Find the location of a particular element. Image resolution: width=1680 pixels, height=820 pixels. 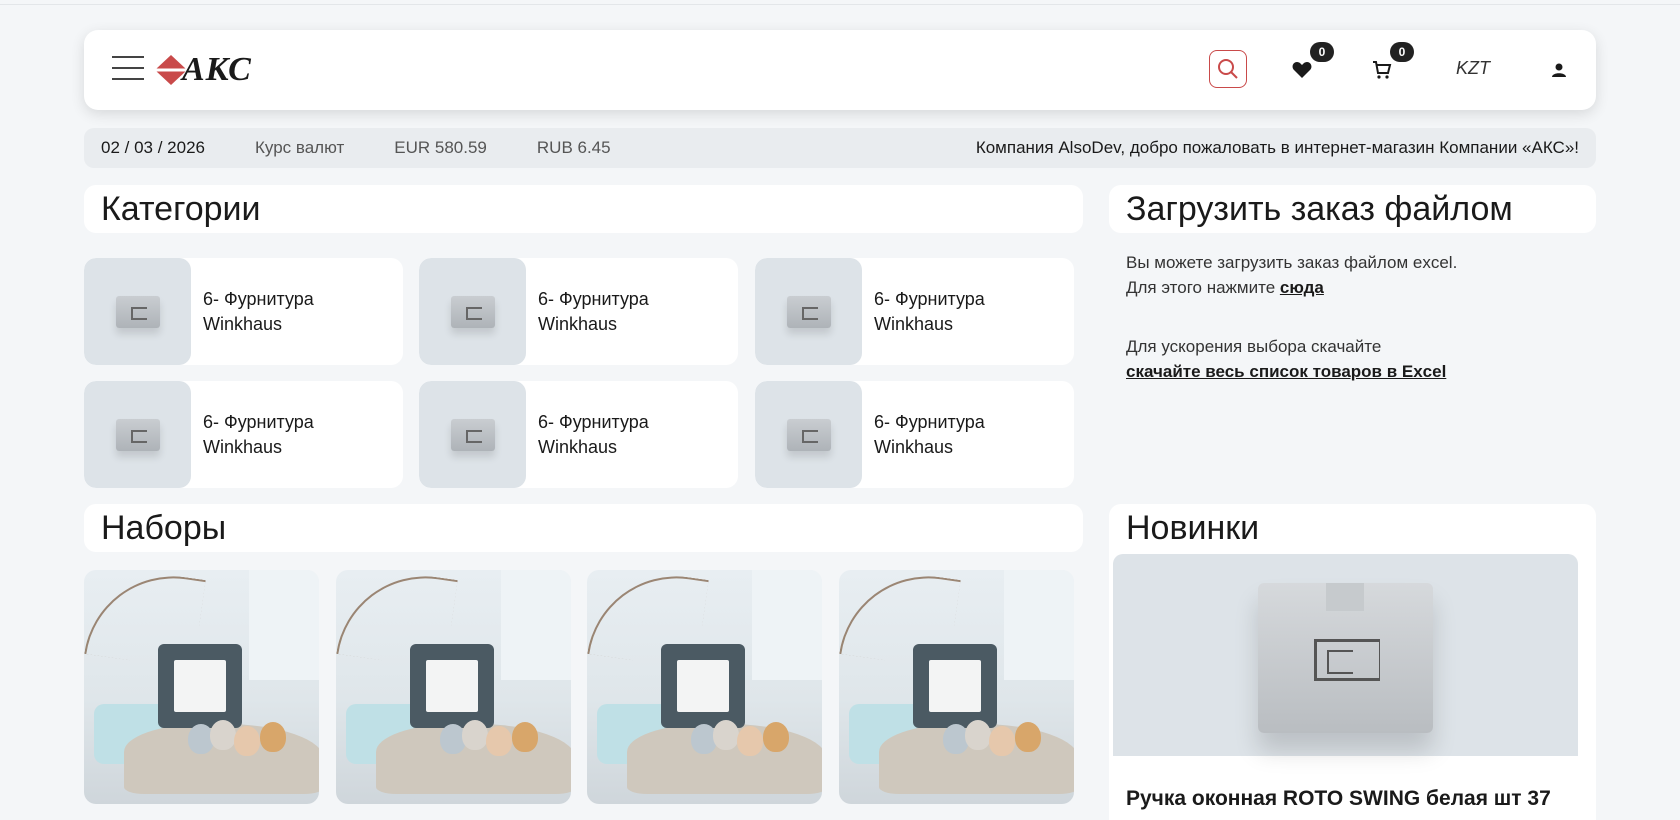

logo: АКС is located at coordinates (219, 70).